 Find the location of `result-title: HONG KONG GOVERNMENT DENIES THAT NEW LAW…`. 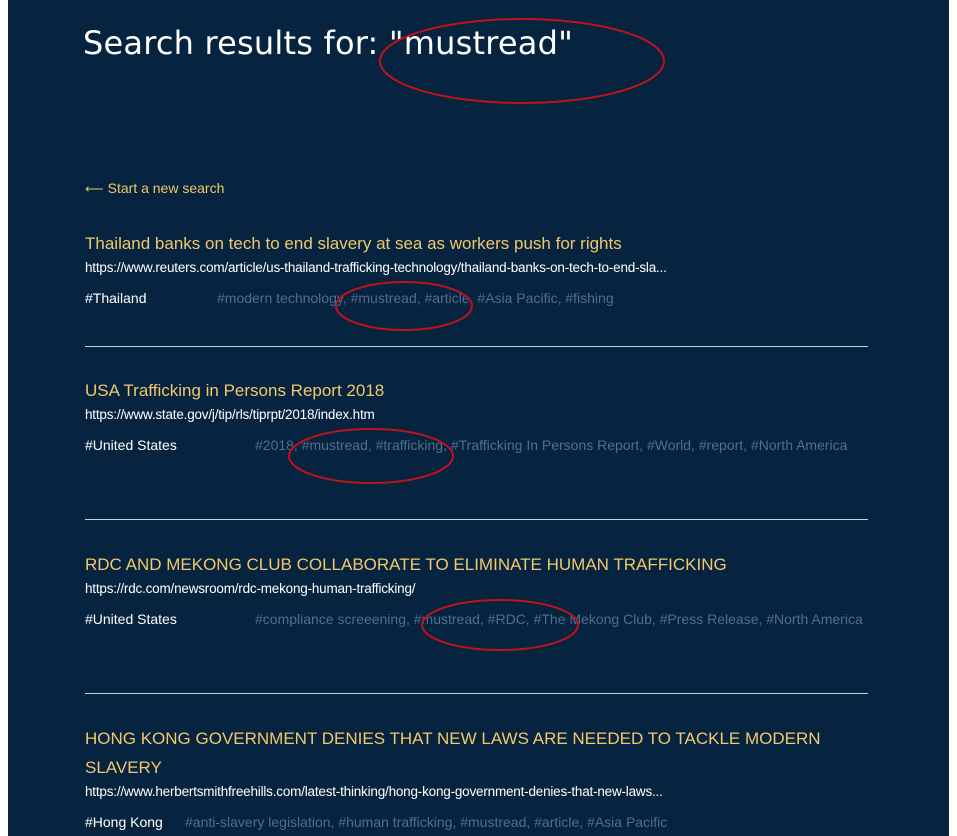

result-title: HONG KONG GOVERNMENT DENIES THAT NEW LAW… is located at coordinates (476, 753).